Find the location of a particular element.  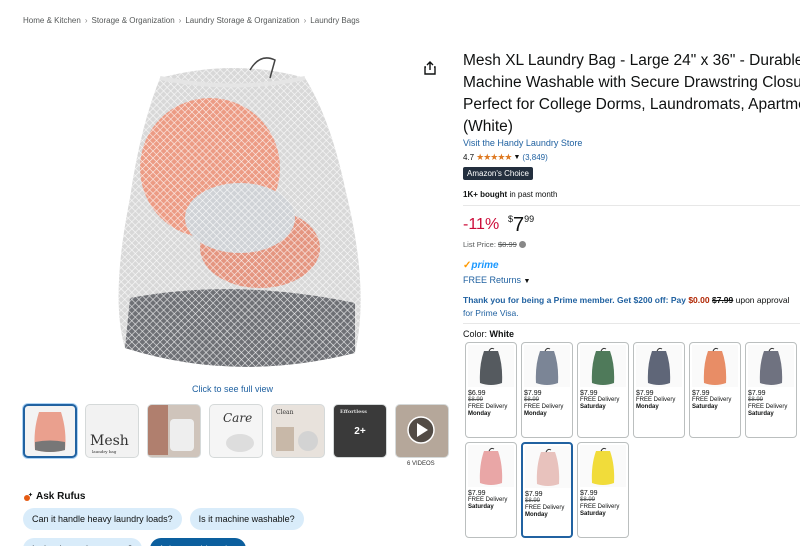

bought-count: 1K+ bought is located at coordinates (485, 194).